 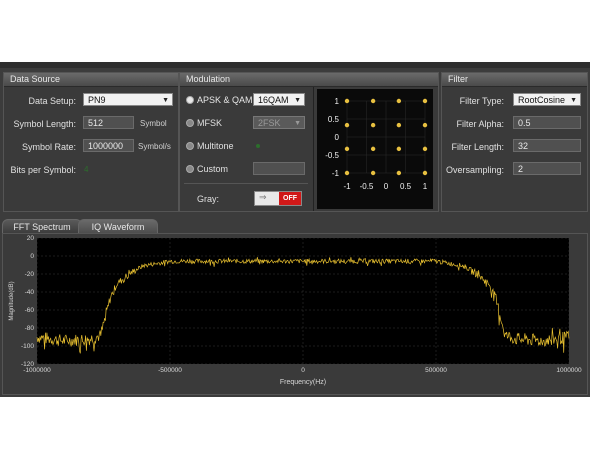 What do you see at coordinates (337, 101) in the screenshot?
I see `y-tick-label: 1` at bounding box center [337, 101].